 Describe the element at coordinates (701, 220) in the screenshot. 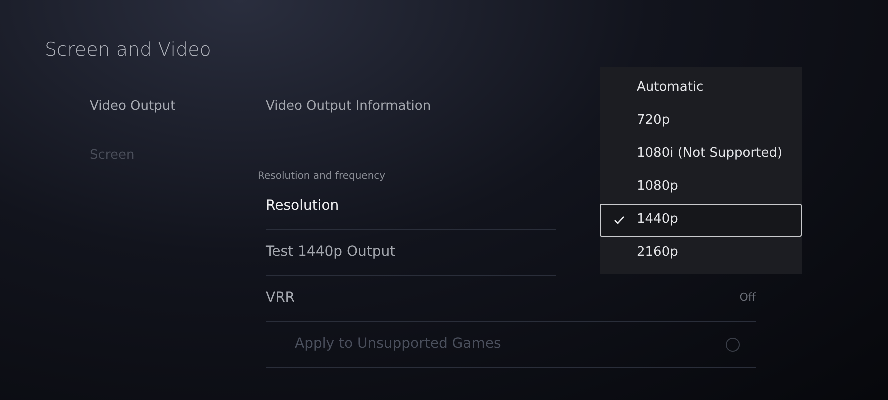

I see `dropdown-option: 1440p` at that location.